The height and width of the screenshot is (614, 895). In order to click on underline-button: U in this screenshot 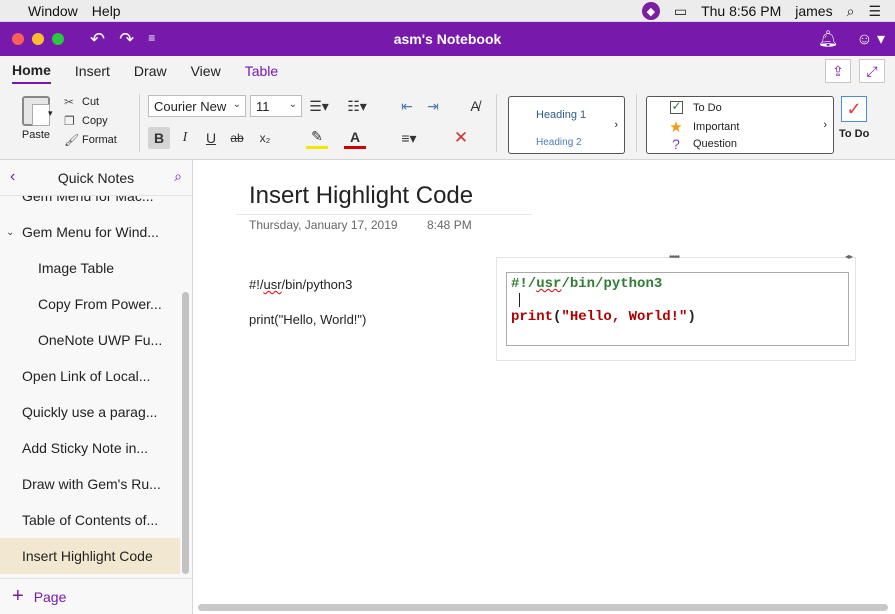, I will do `click(211, 138)`.